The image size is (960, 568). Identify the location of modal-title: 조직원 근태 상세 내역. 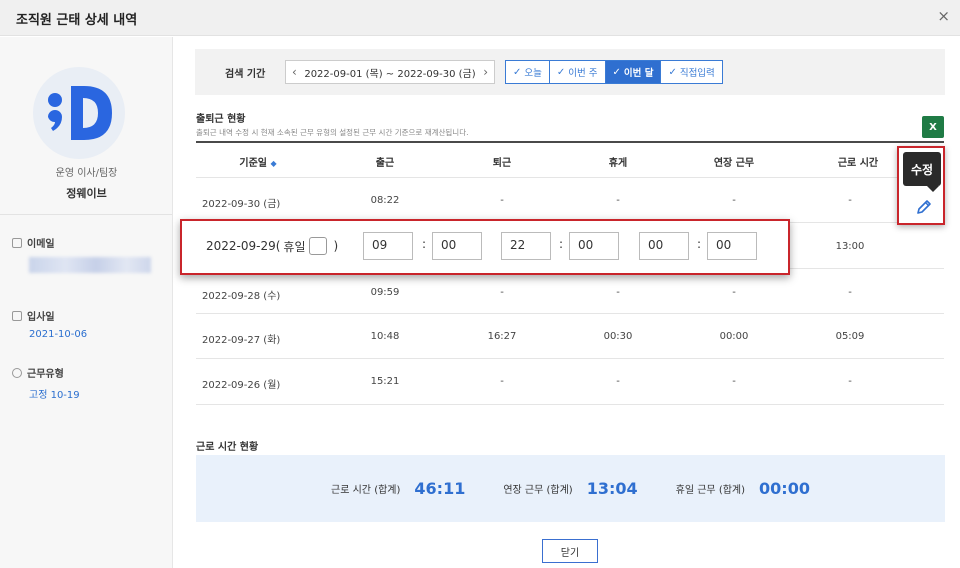
(77, 20).